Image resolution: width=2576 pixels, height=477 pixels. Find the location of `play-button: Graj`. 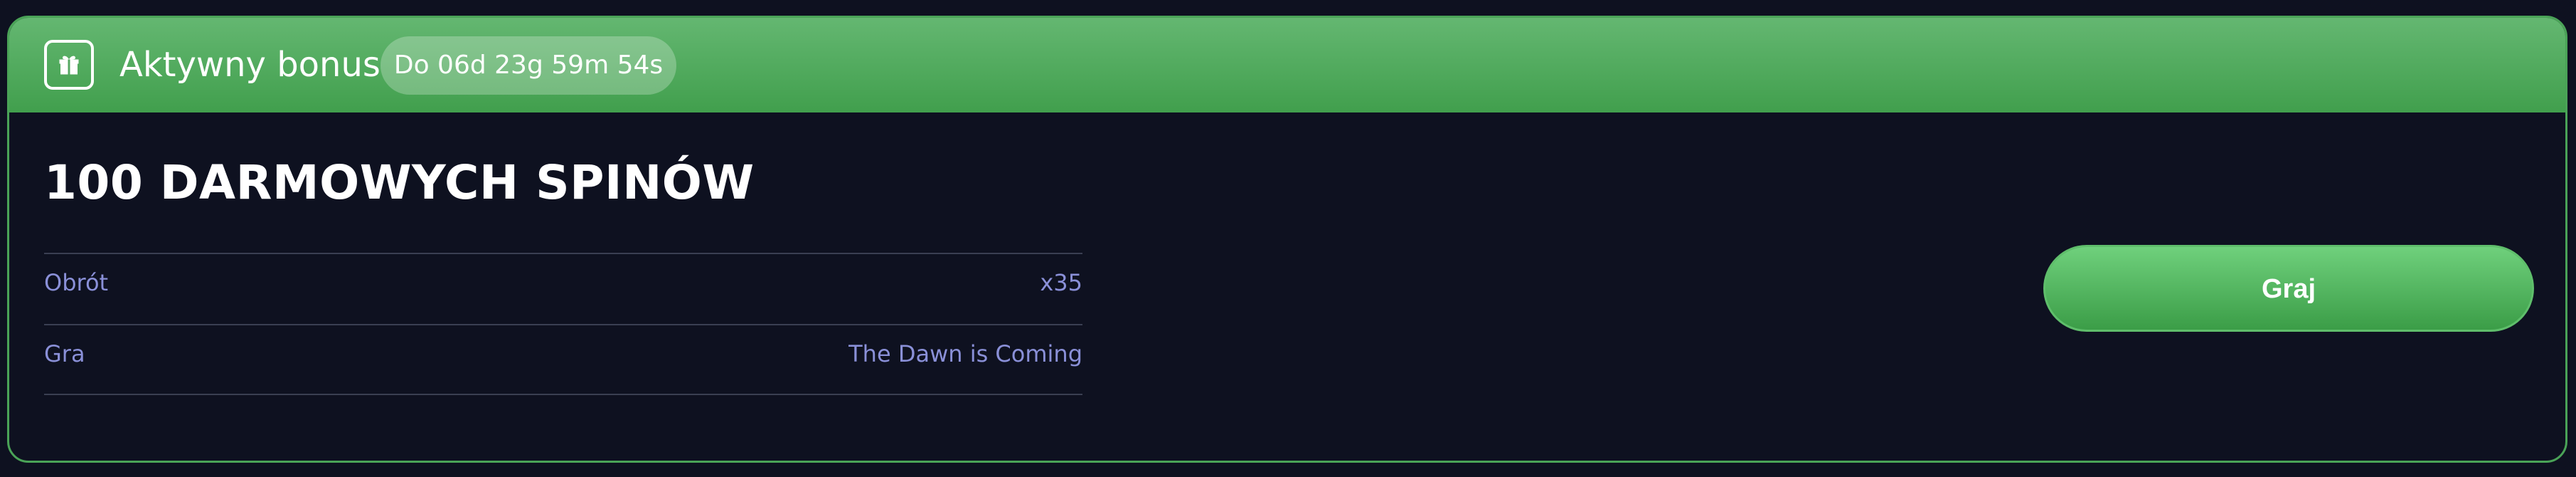

play-button: Graj is located at coordinates (2288, 288).